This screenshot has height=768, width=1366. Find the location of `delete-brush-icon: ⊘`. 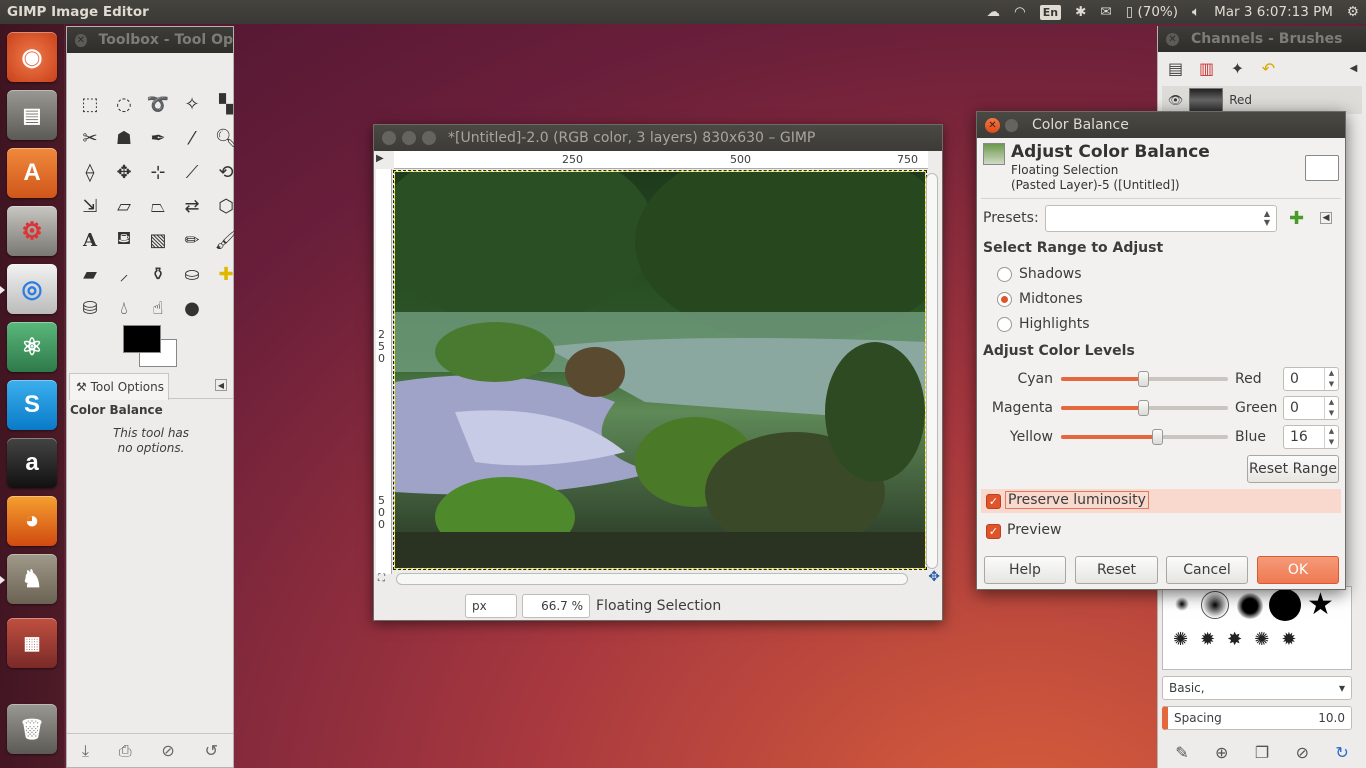

delete-brush-icon: ⊘ is located at coordinates (1302, 752).